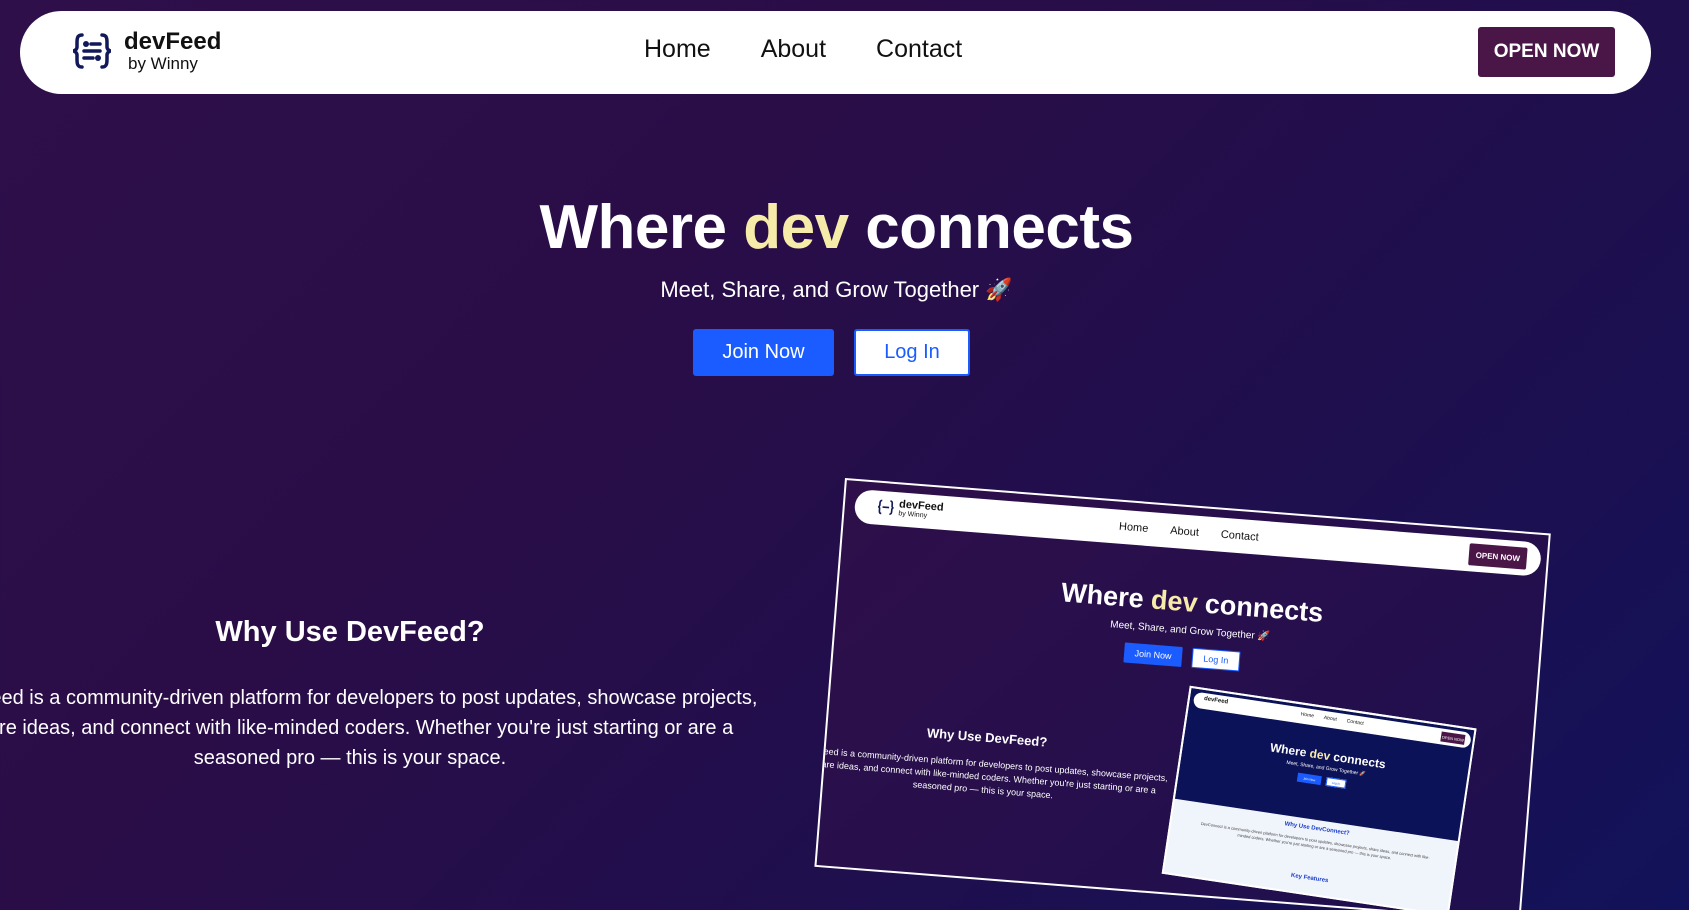 The height and width of the screenshot is (910, 1689). Describe the element at coordinates (1106, 596) in the screenshot. I see `preview-title-start: Where` at that location.